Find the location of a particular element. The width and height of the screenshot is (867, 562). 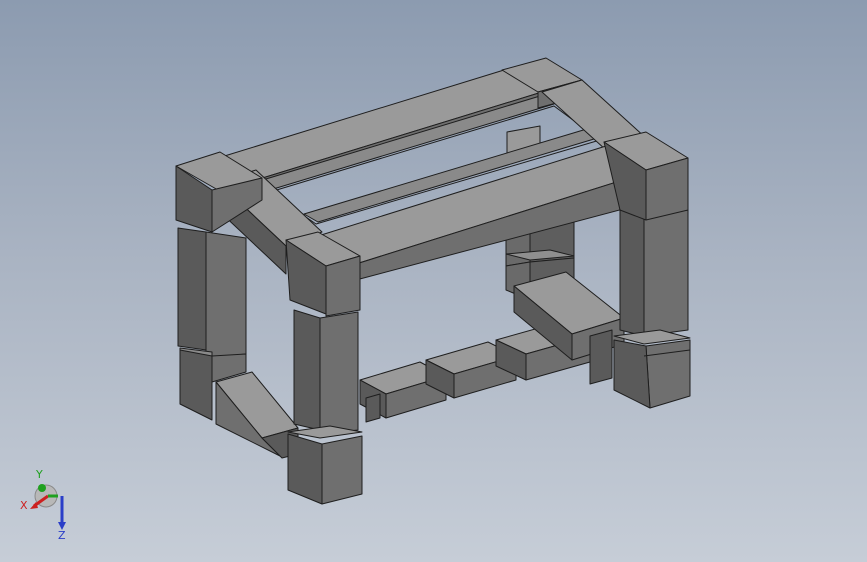

axis-triad: Y X Z is located at coordinates (48, 504).